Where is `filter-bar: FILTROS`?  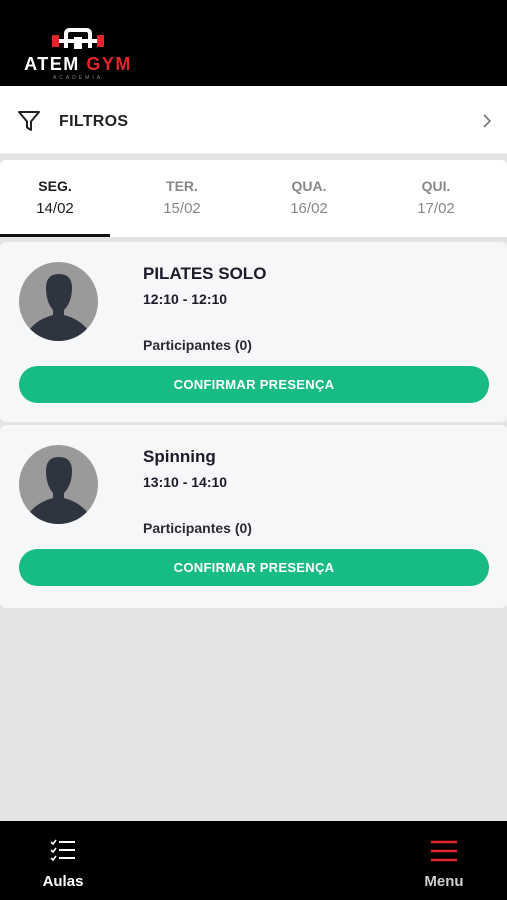 filter-bar: FILTROS is located at coordinates (253, 120).